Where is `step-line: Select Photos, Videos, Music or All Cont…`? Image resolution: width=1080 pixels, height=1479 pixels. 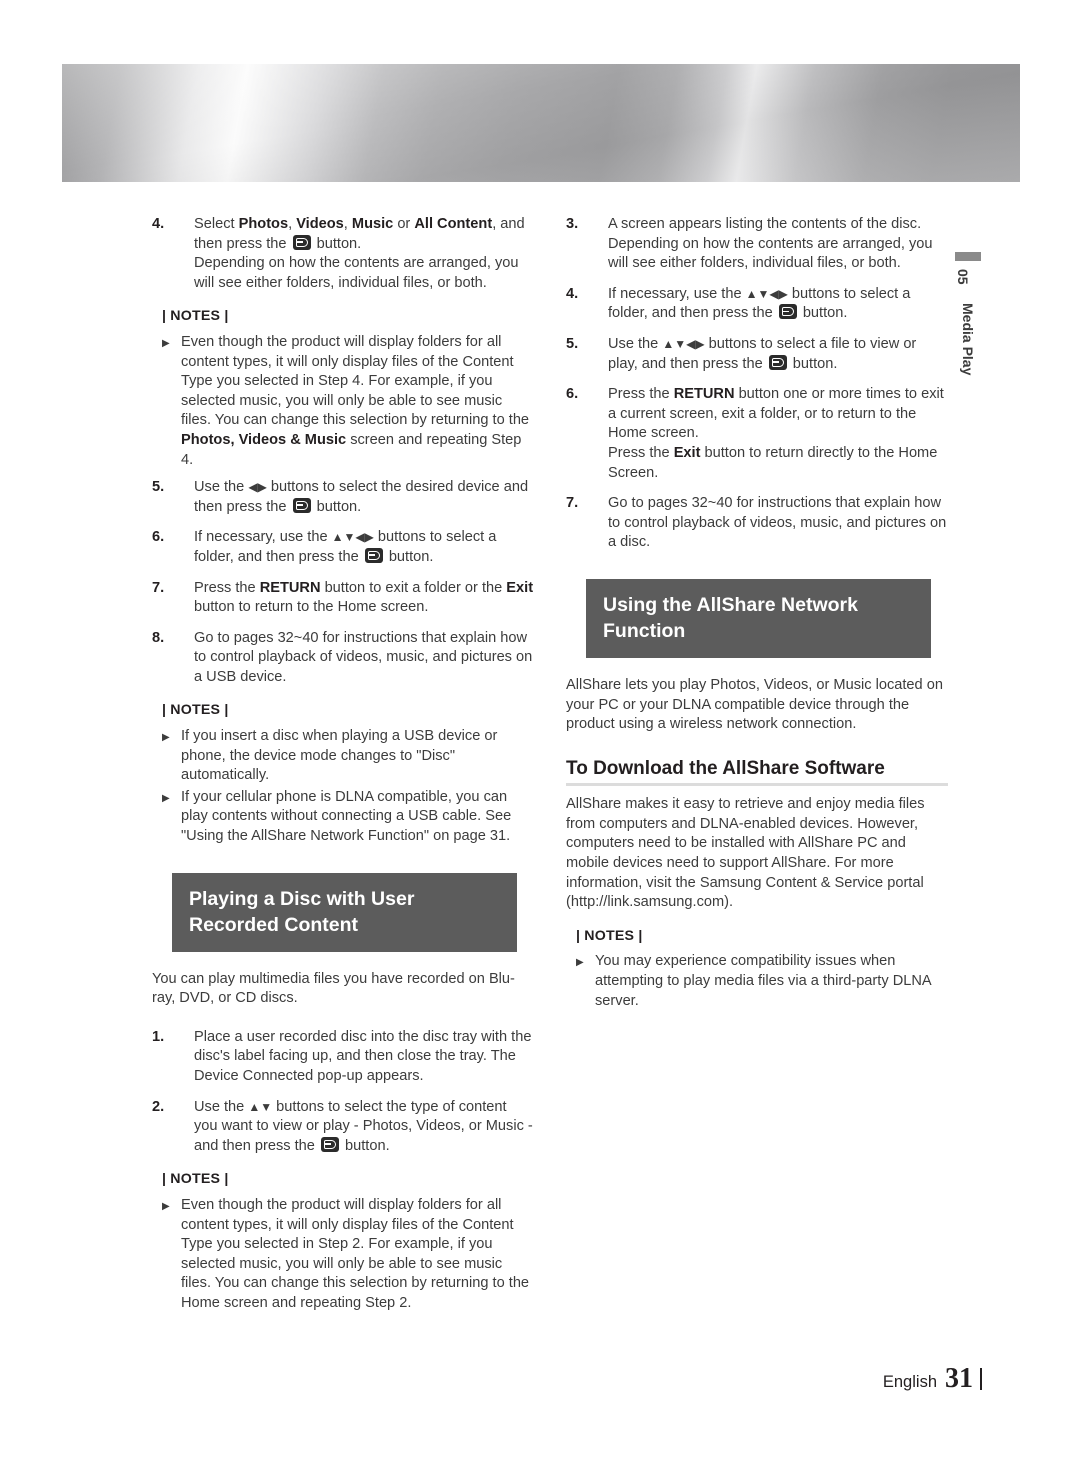
step-line: Select Photos, Videos, Music or All Cont… is located at coordinates (359, 234).